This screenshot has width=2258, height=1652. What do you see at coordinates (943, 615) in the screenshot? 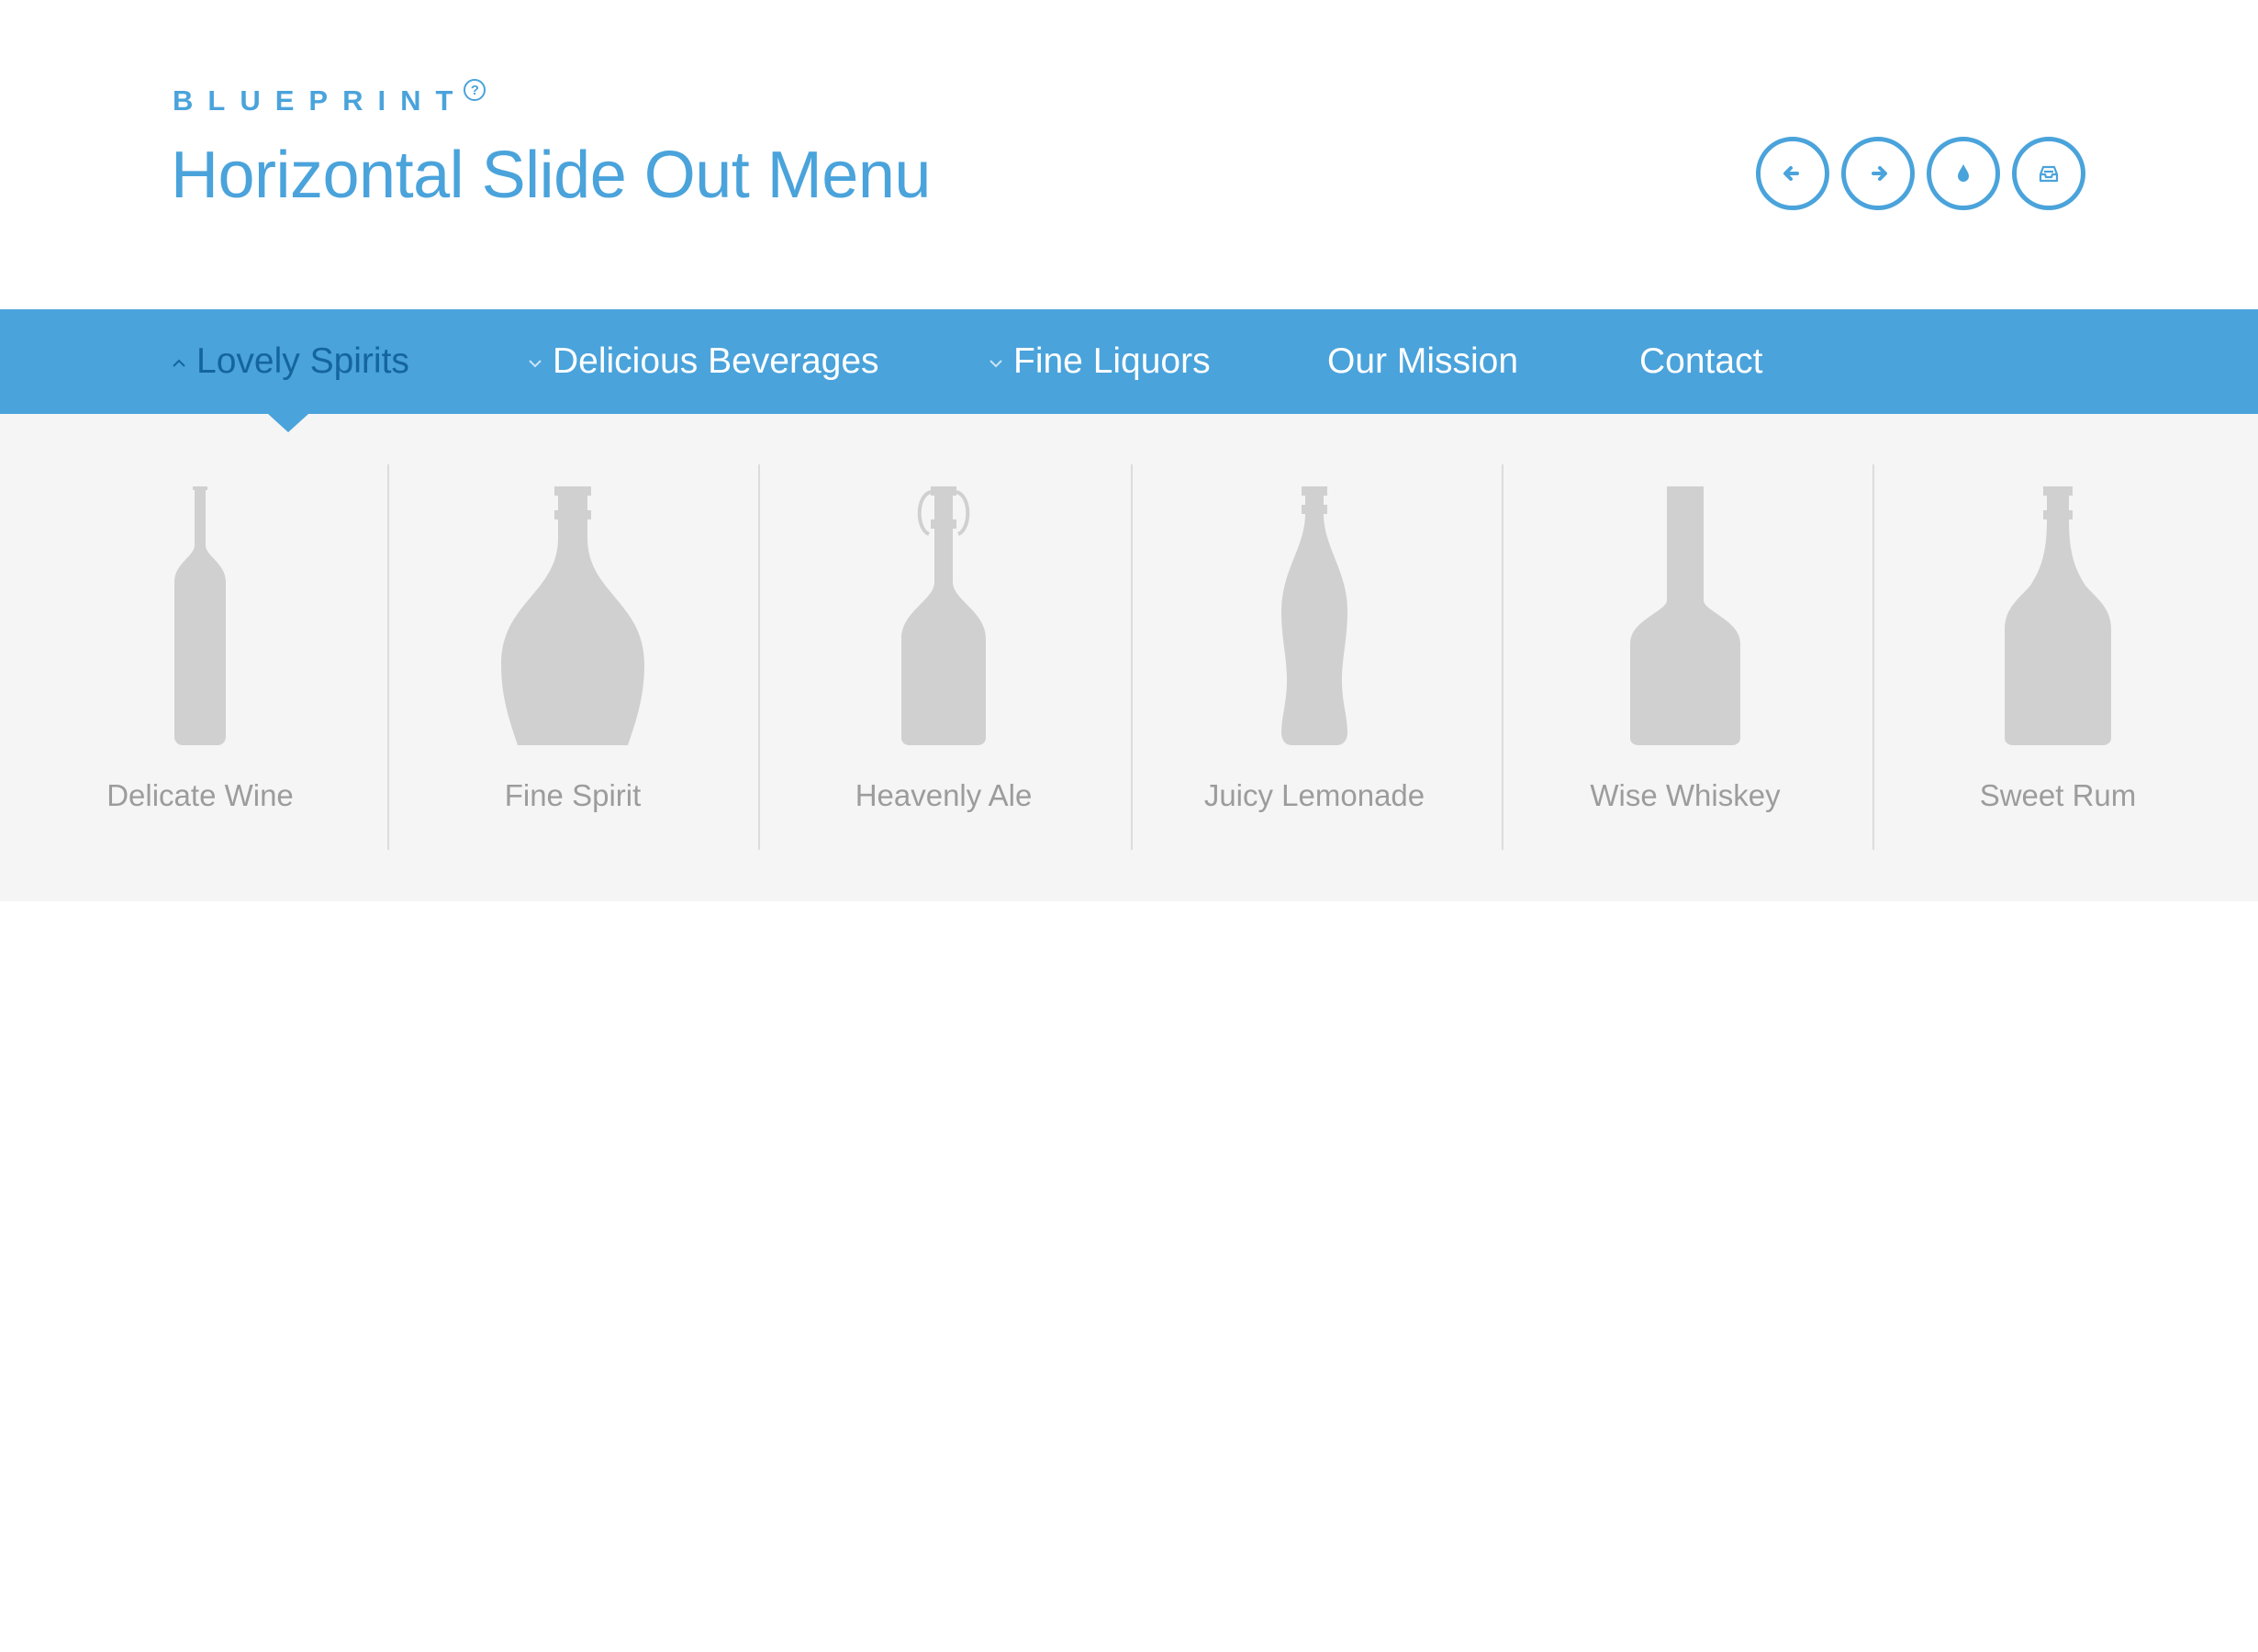
I see `ale-bottle-icon` at bounding box center [943, 615].